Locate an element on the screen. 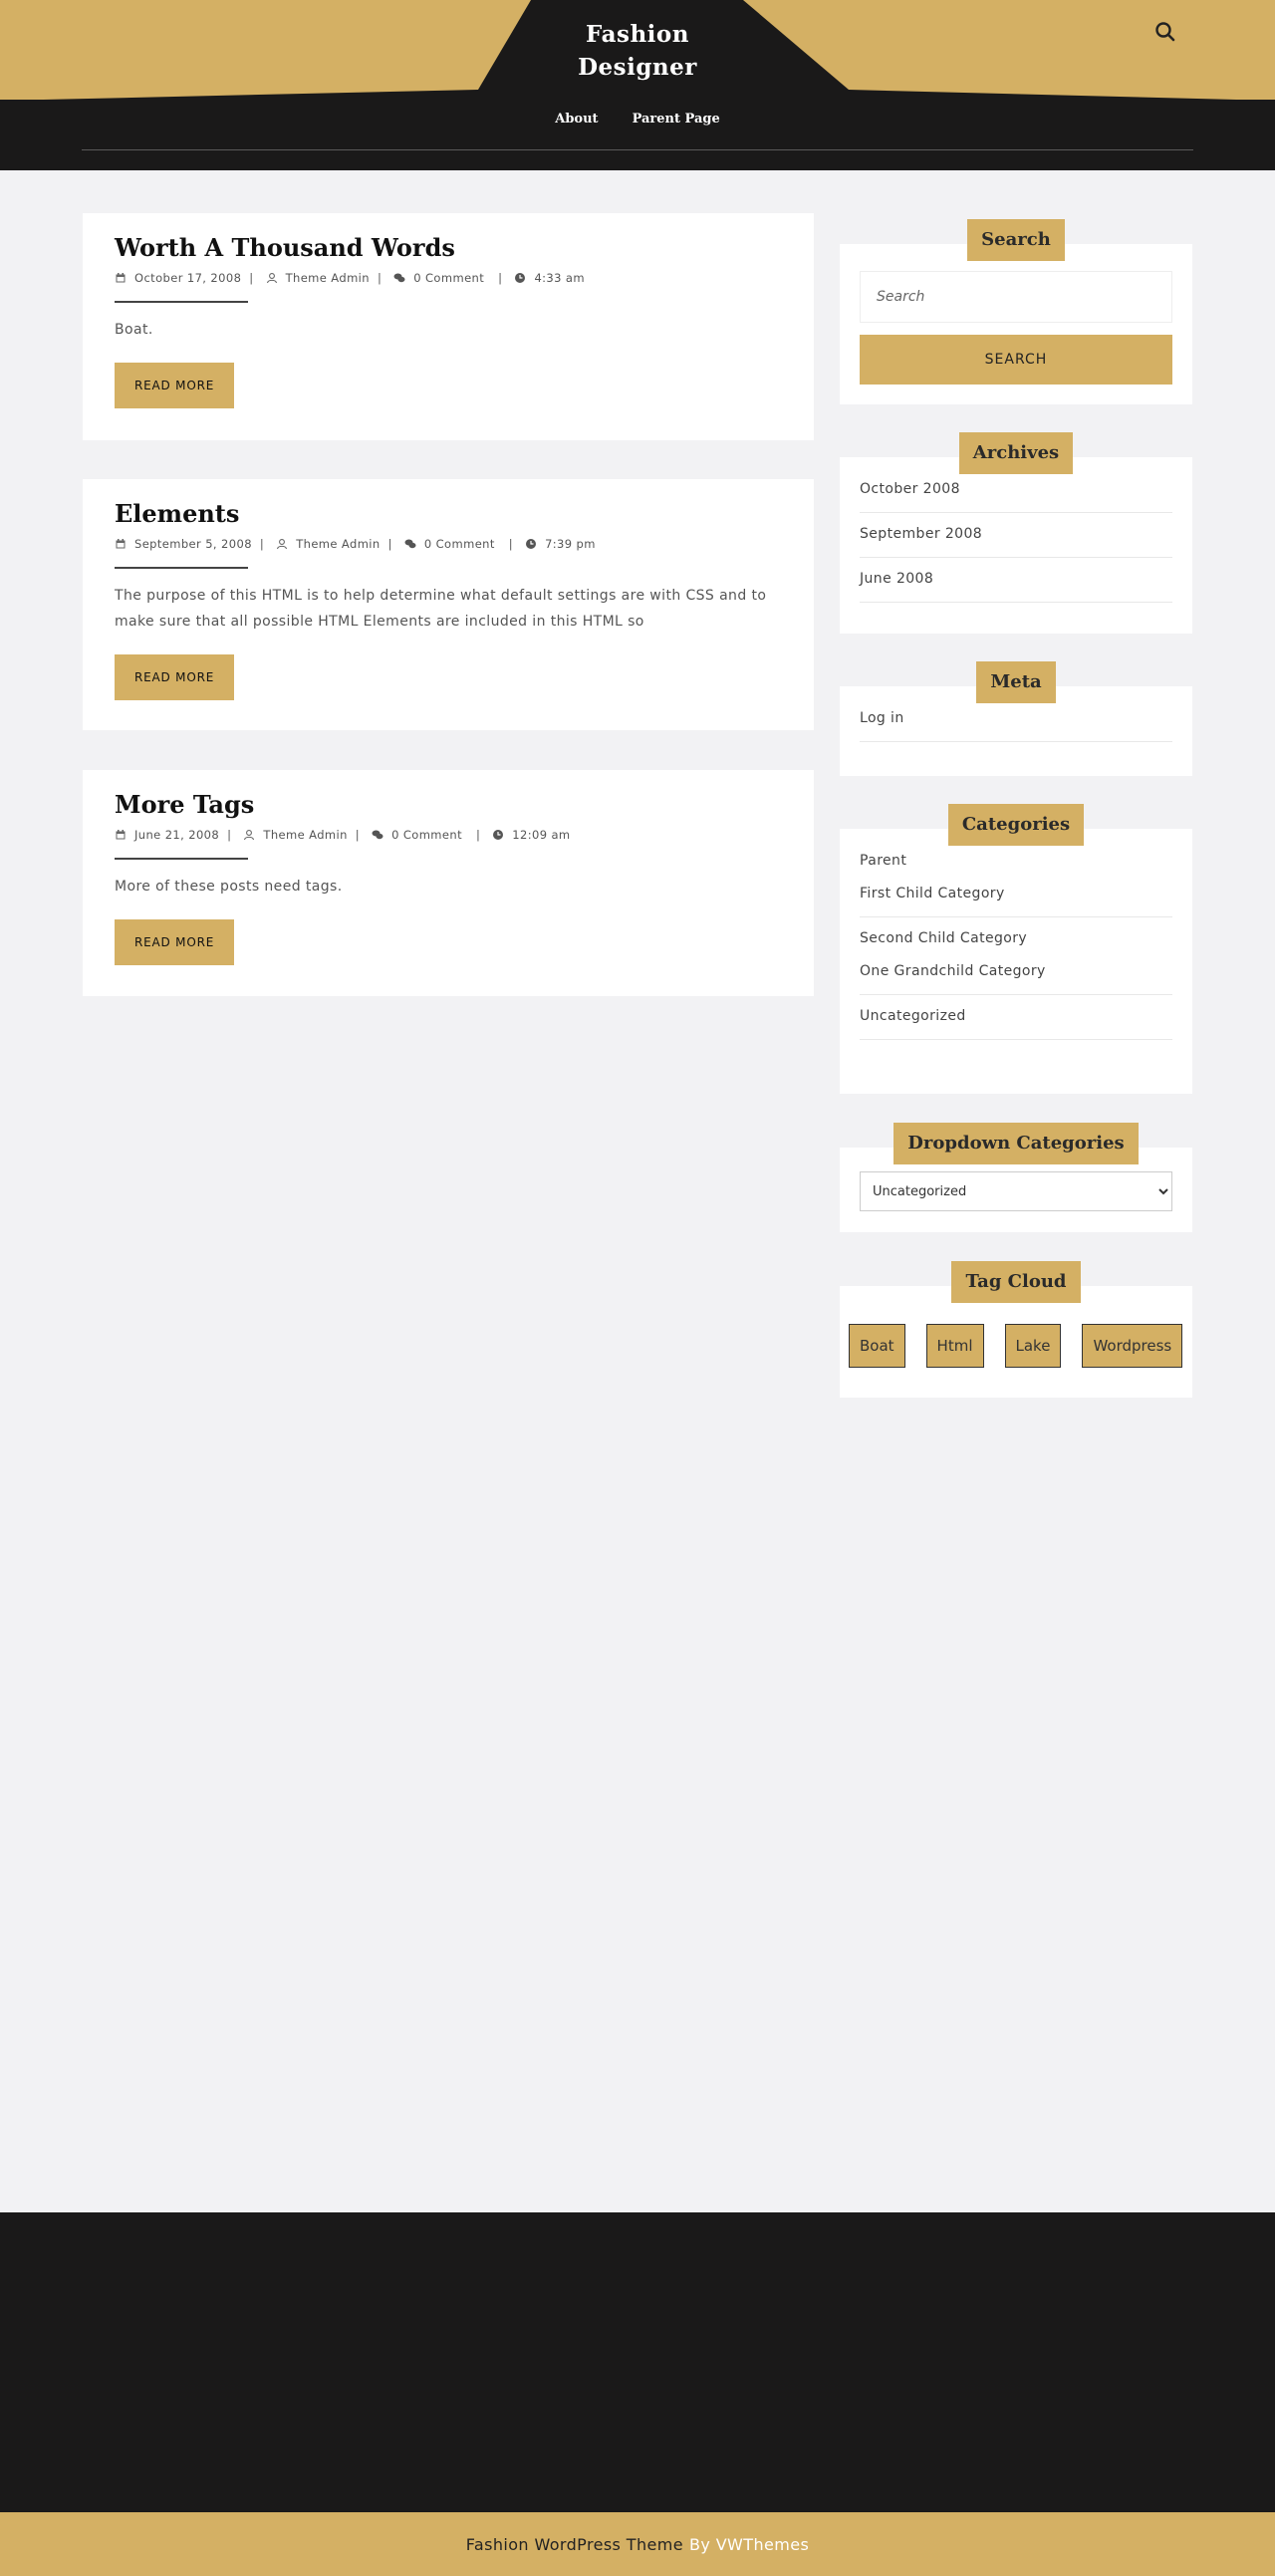 Image resolution: width=1275 pixels, height=2576 pixels. search-icon is located at coordinates (1165, 32).